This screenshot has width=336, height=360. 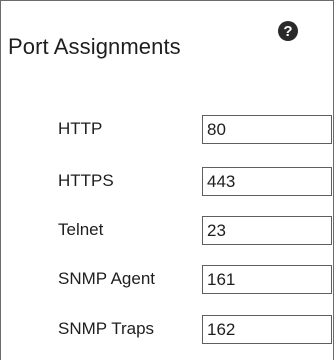 I want to click on snmp-traps-port-input, so click(x=267, y=329).